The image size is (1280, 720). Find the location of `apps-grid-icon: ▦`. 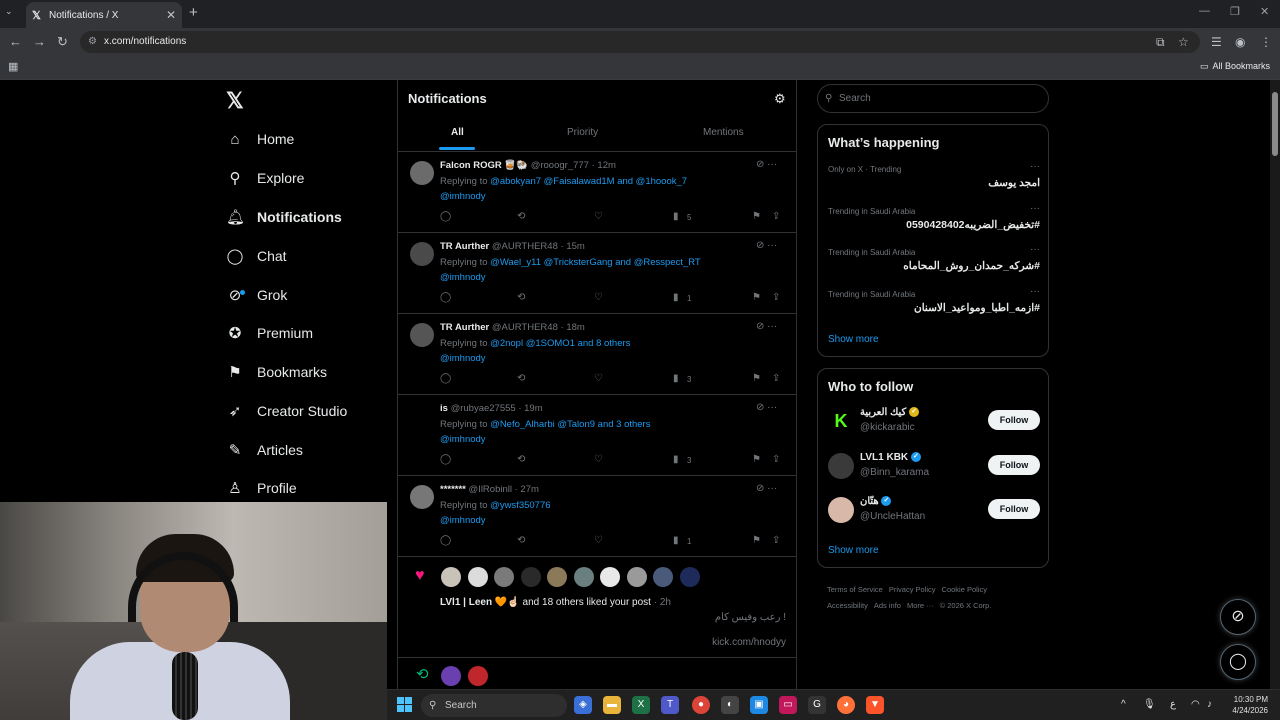

apps-grid-icon: ▦ is located at coordinates (13, 66).